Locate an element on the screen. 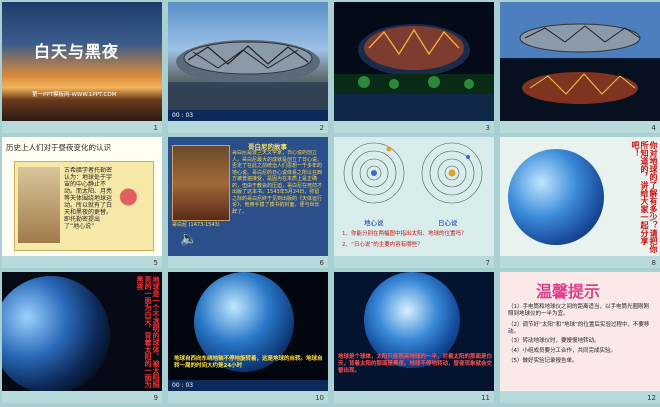 The height and width of the screenshot is (407, 660). tip-4: （4）小组成员要分工合作，共同完成实验。 is located at coordinates (562, 351).